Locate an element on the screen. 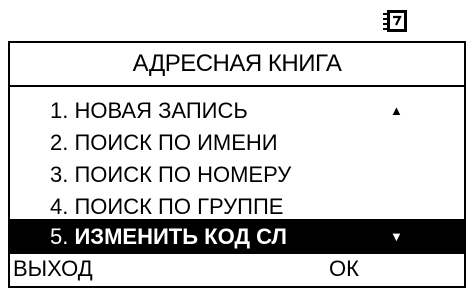  scroll-down-icon: ▼ is located at coordinates (396, 236).